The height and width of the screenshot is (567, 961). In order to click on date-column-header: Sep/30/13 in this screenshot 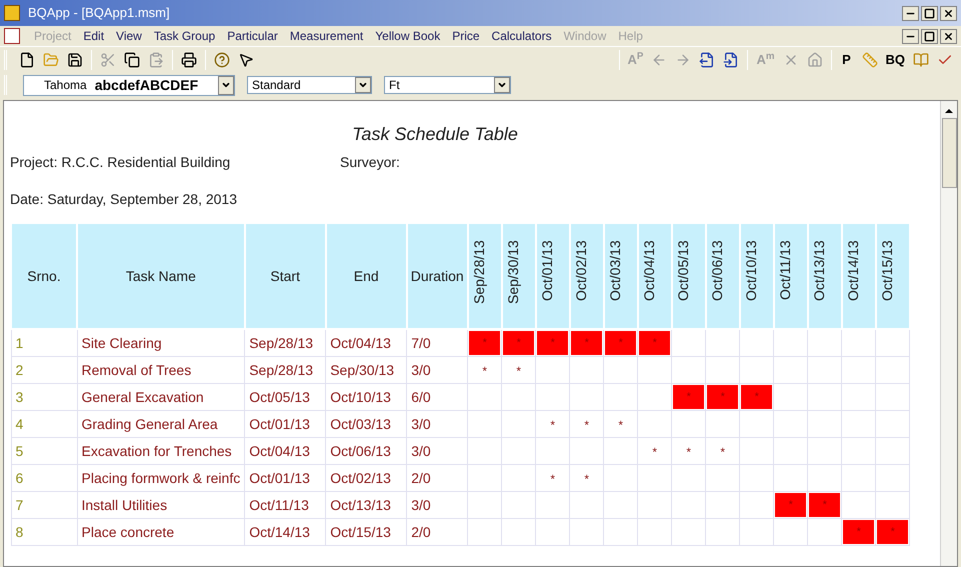, I will do `click(519, 276)`.